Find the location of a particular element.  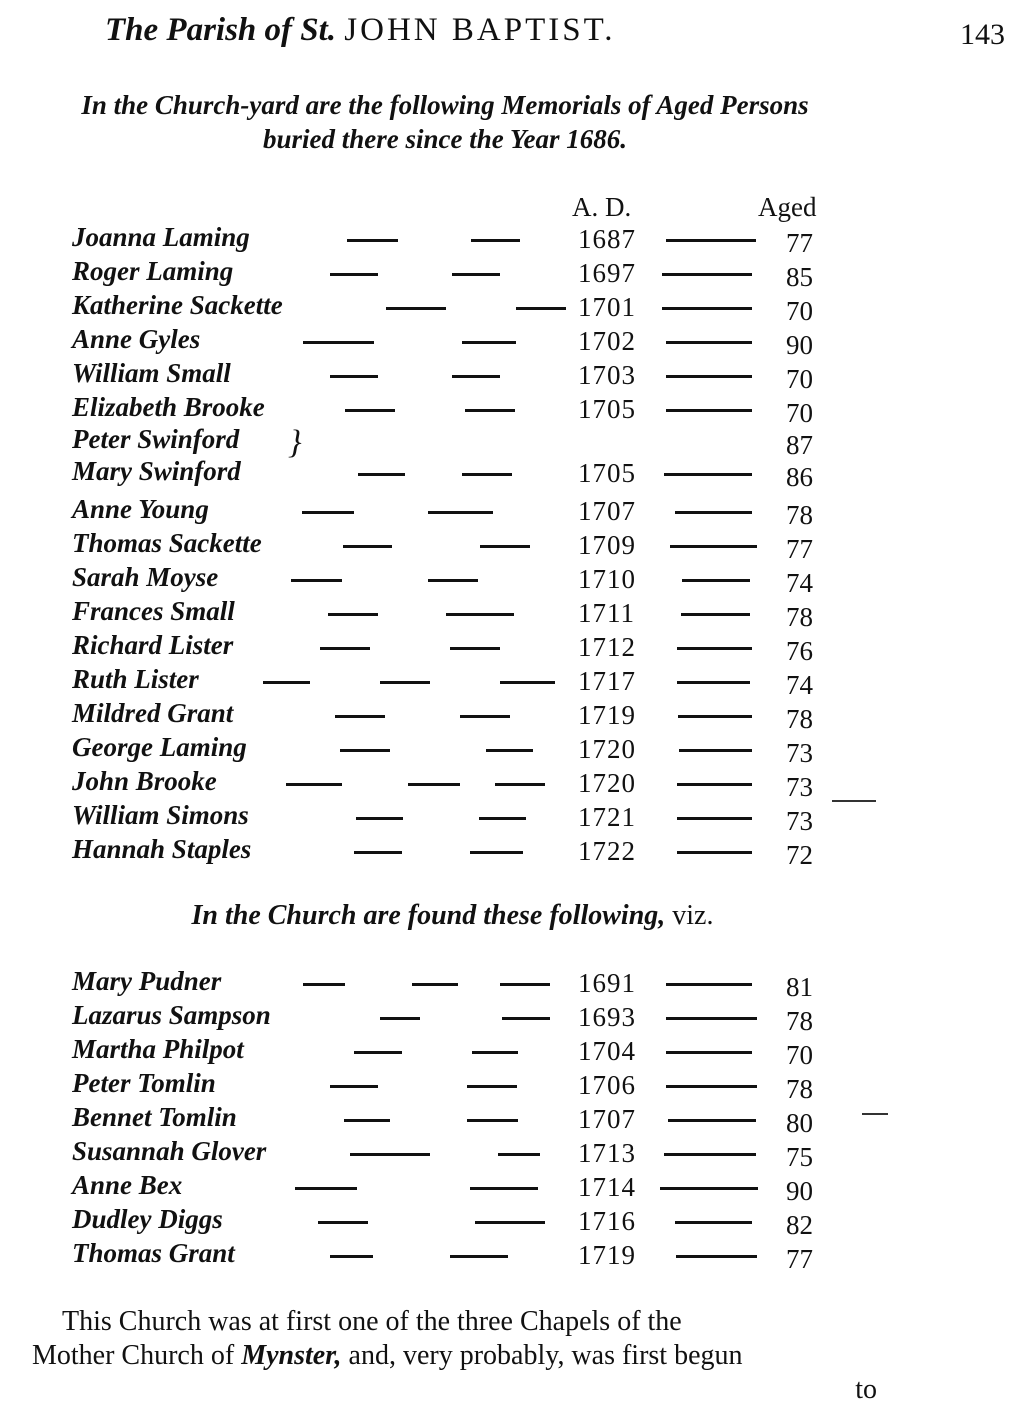

churchyard-entry: William Small 1703 70 is located at coordinates (511, 376).